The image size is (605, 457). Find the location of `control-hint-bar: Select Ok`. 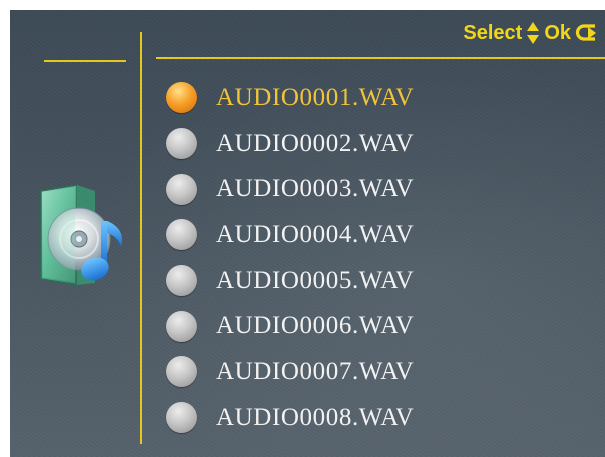

control-hint-bar: Select Ok is located at coordinates (530, 33).